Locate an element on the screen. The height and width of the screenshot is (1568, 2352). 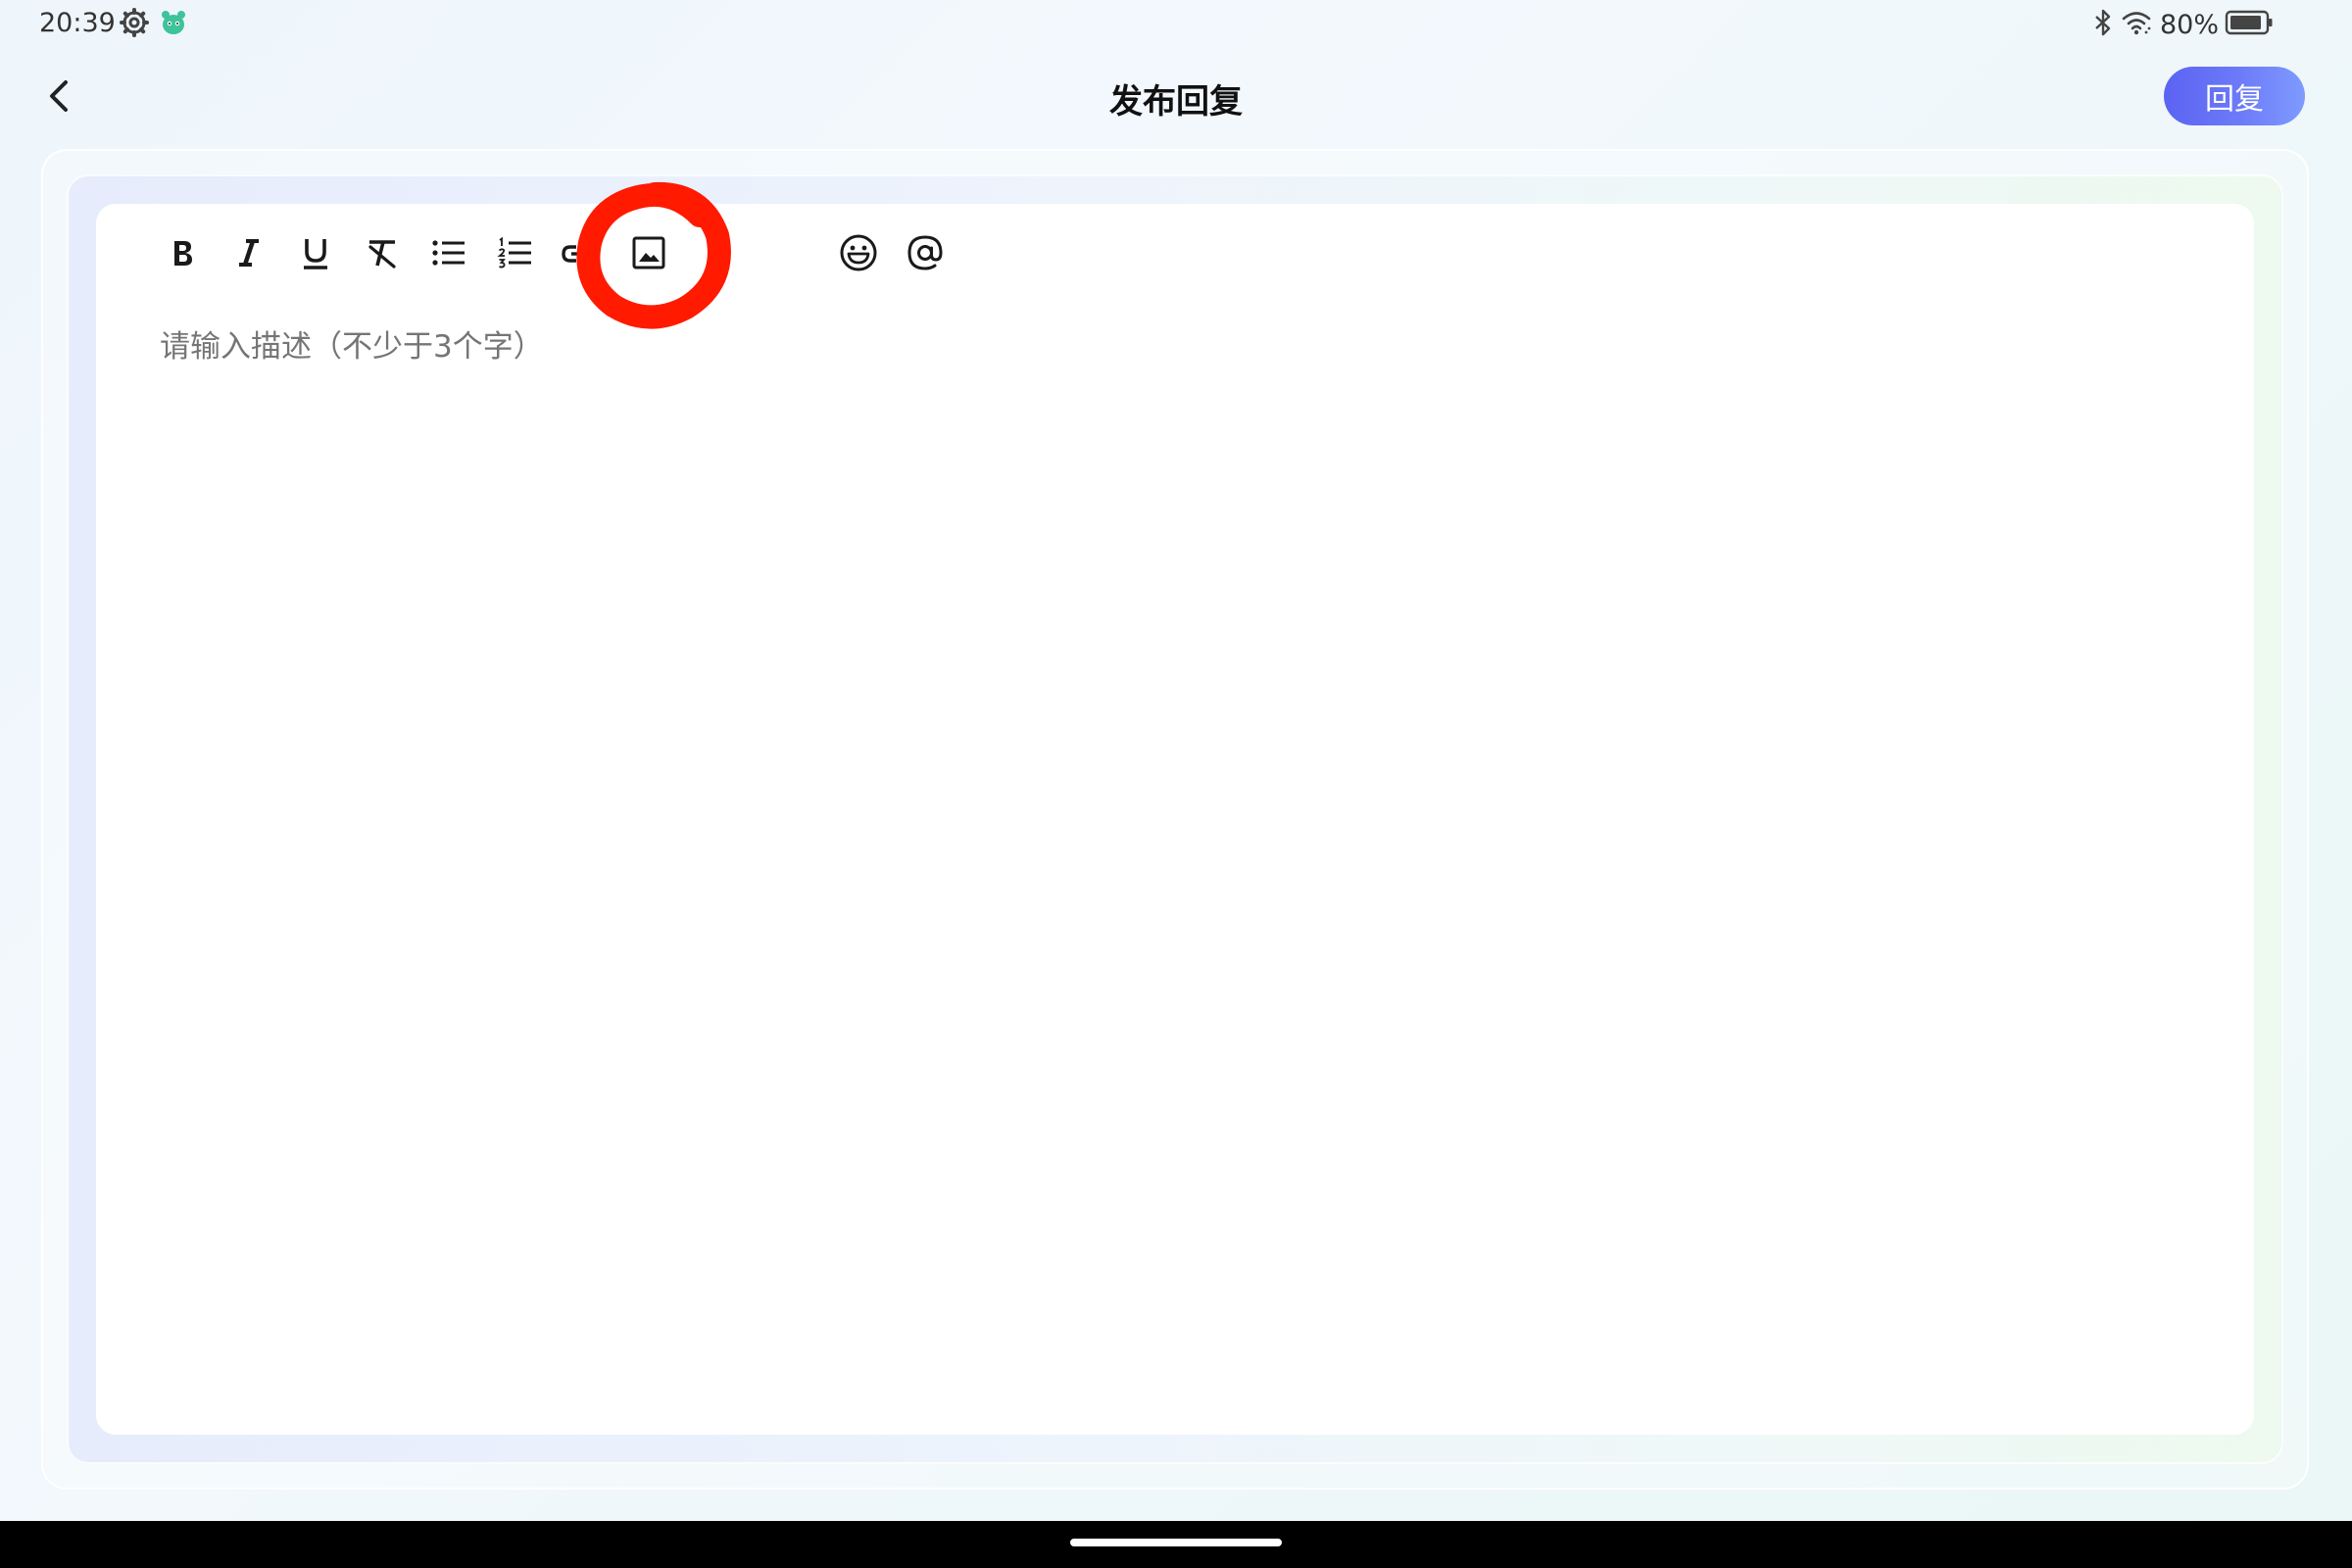
home-indicator is located at coordinates (1176, 1542).